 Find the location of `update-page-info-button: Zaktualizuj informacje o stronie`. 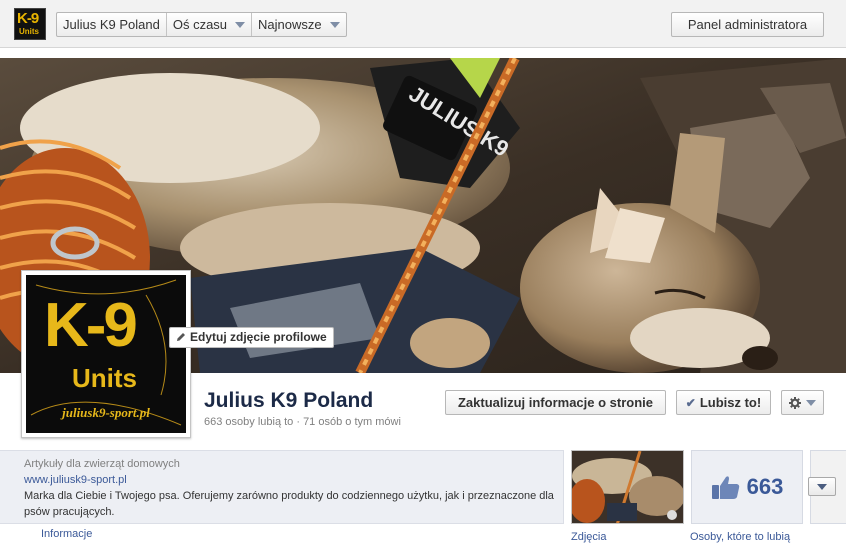

update-page-info-button: Zaktualizuj informacje o stronie is located at coordinates (555, 402).